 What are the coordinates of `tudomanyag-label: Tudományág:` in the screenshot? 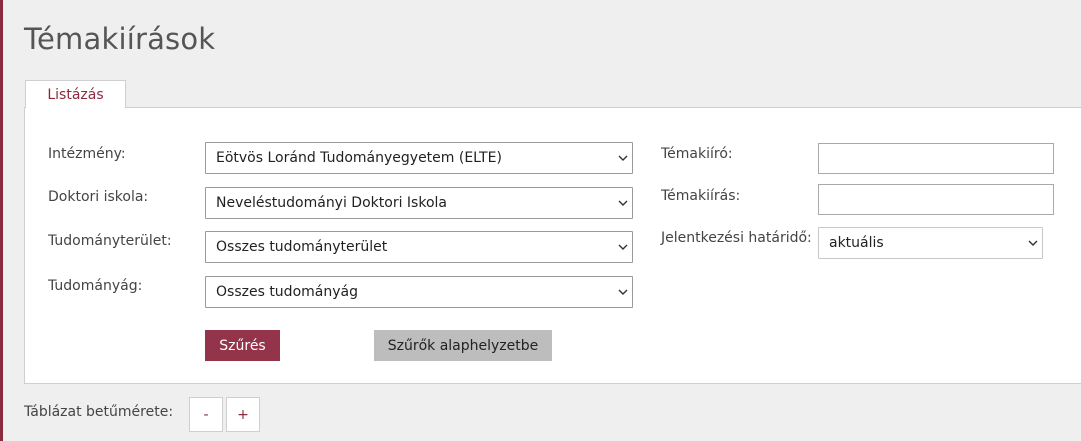 It's located at (95, 286).